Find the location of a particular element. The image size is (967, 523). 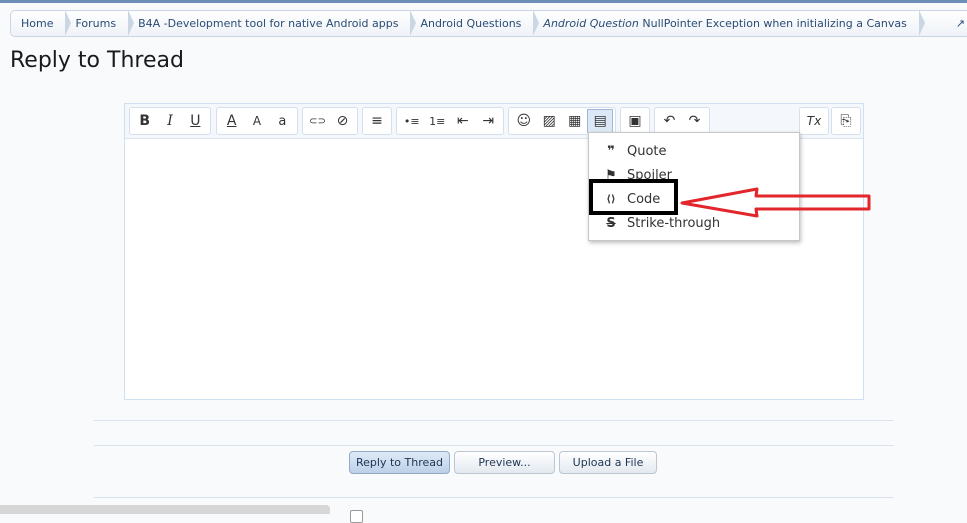

page-title: Reply to Thread is located at coordinates (97, 60).